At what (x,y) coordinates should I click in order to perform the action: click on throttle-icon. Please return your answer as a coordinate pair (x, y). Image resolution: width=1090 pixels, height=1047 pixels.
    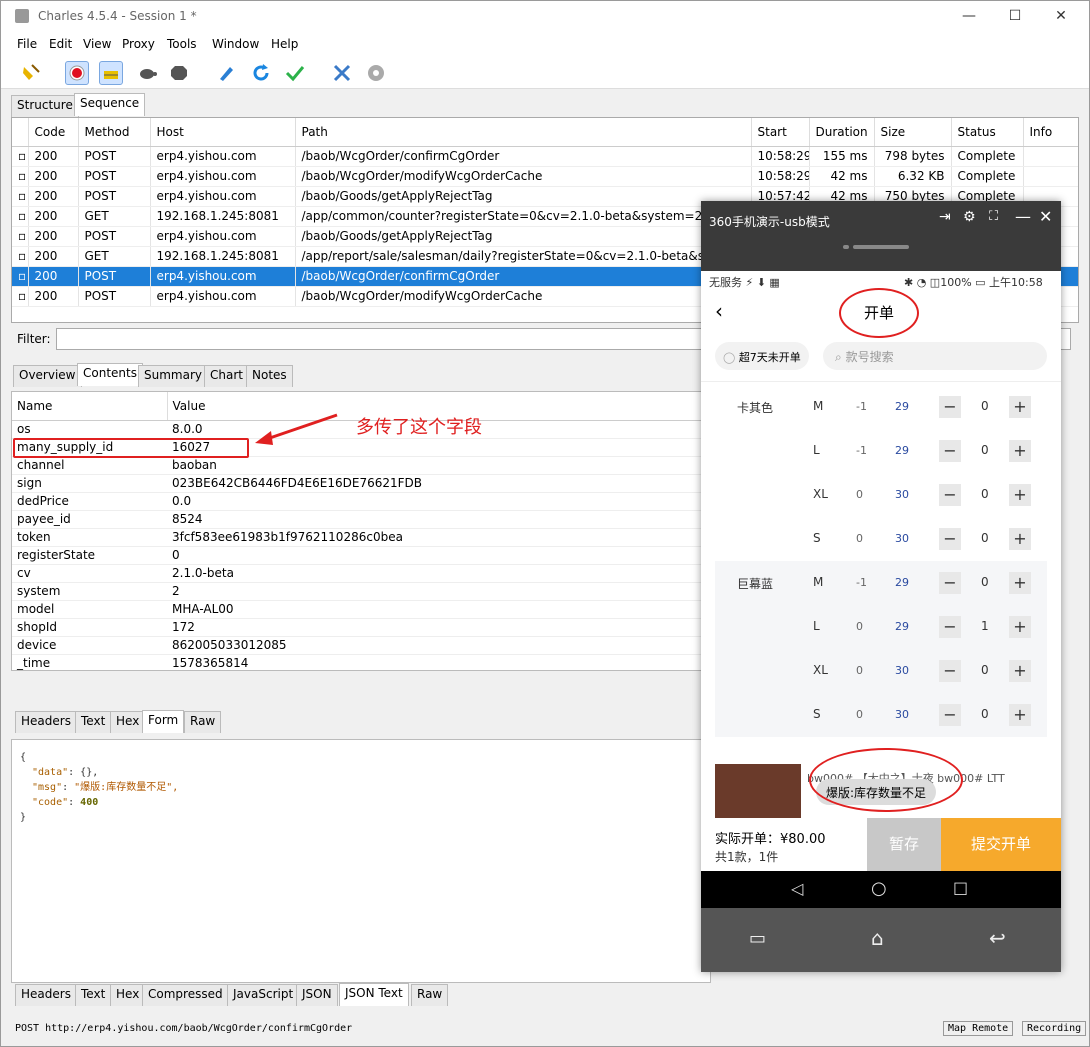
    Looking at the image, I should click on (111, 73).